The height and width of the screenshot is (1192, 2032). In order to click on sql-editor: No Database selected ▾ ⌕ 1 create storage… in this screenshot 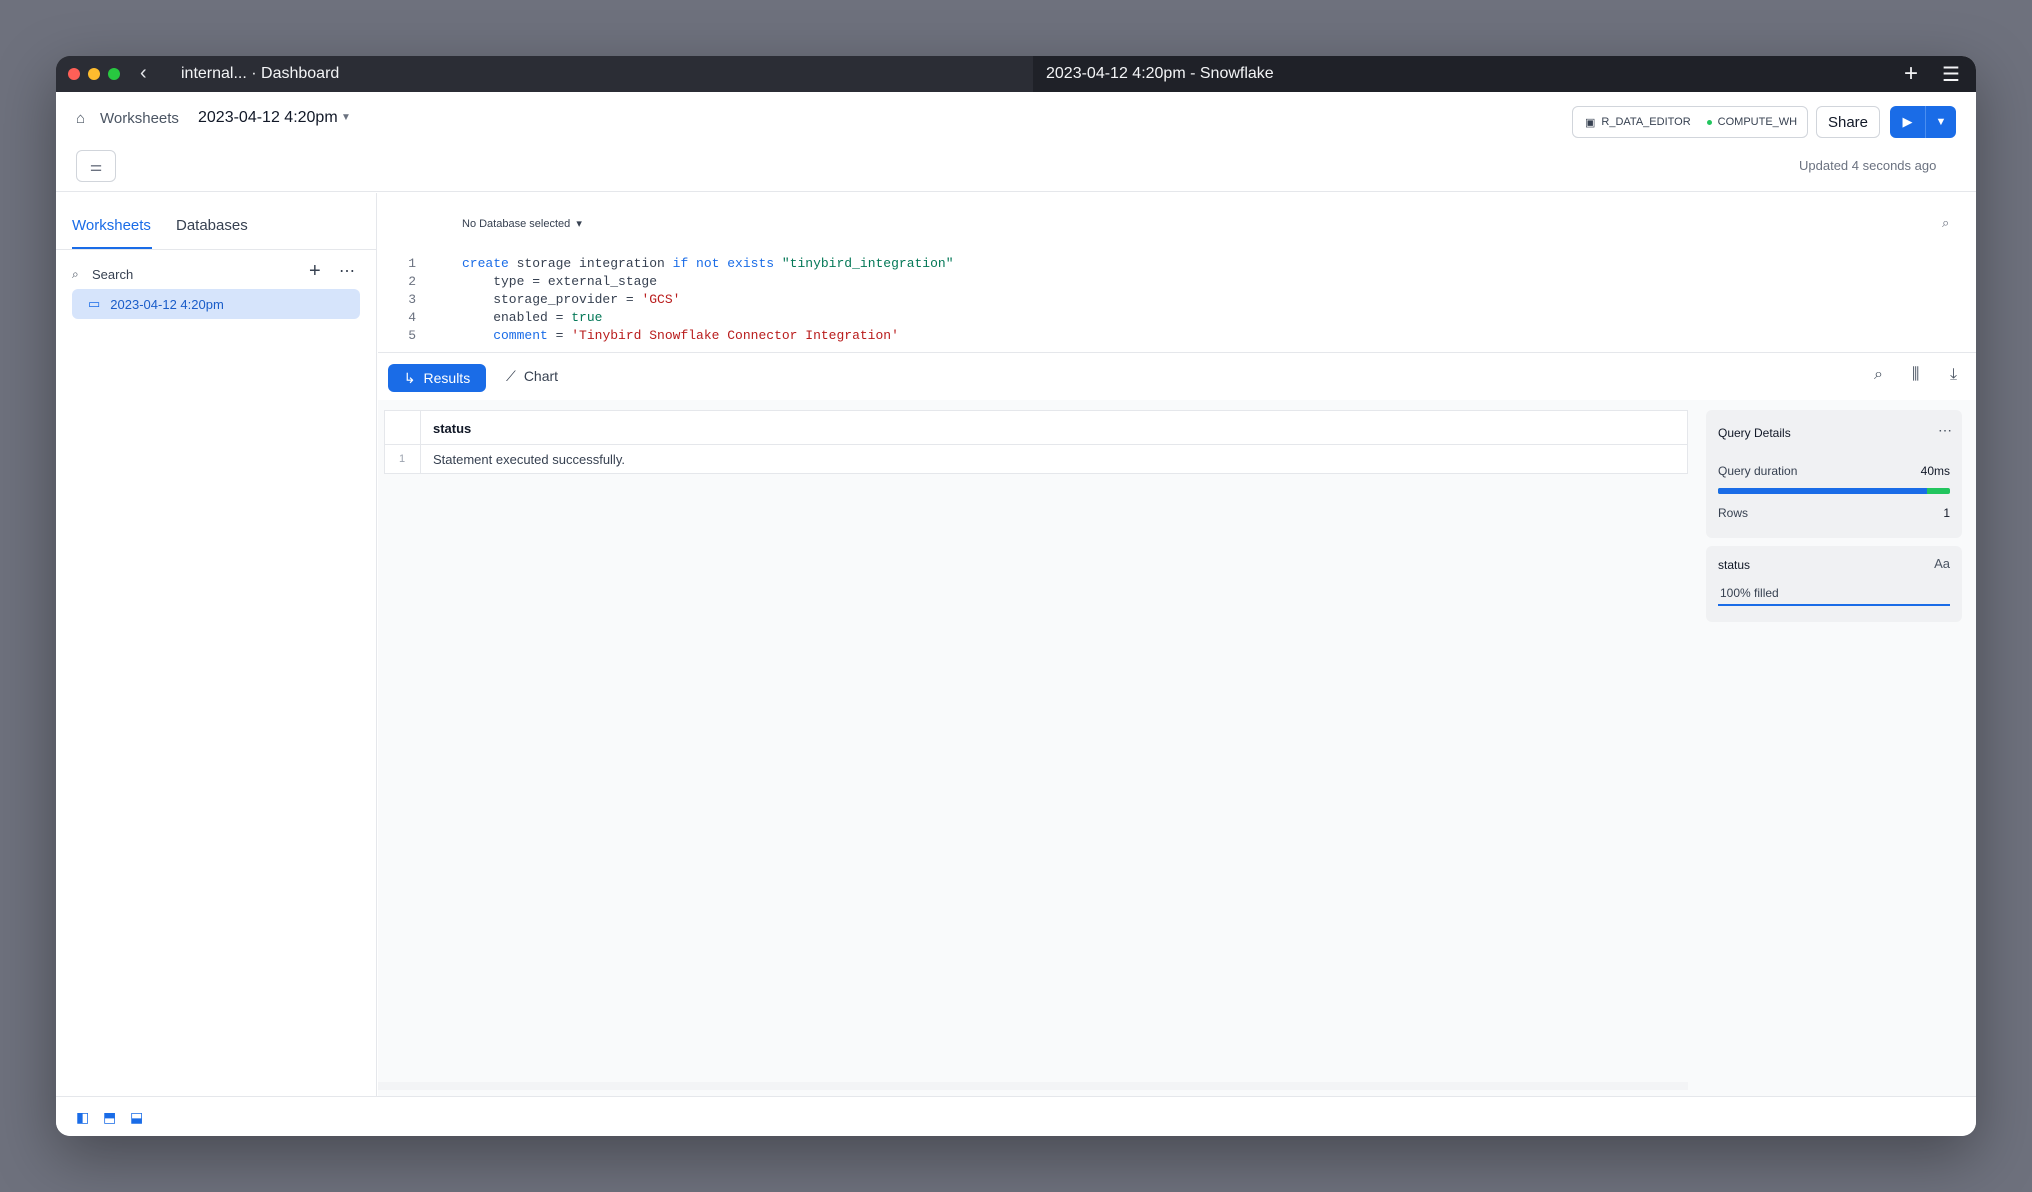, I will do `click(1177, 273)`.